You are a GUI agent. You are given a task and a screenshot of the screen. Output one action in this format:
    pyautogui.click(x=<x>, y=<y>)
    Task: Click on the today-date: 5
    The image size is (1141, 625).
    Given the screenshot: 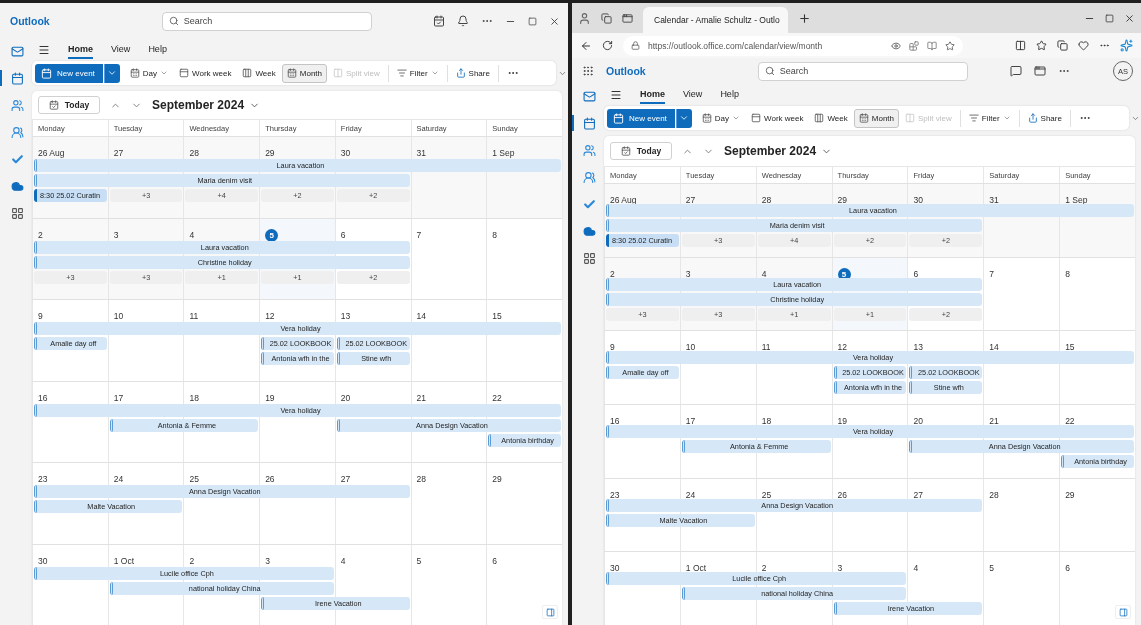 What is the action you would take?
    pyautogui.click(x=272, y=235)
    